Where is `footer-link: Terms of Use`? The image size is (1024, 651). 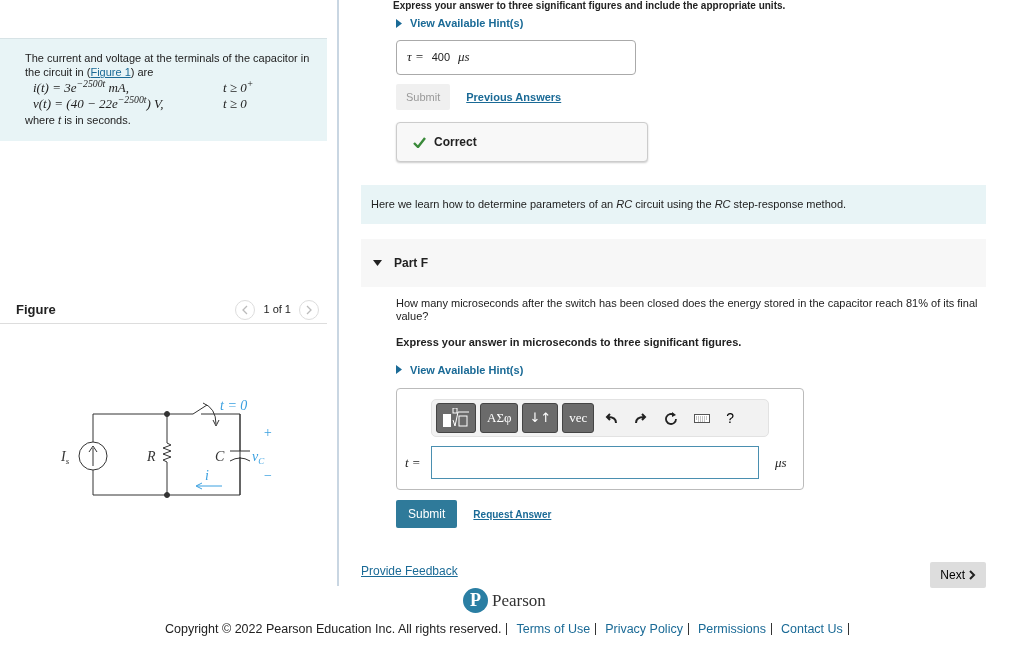 footer-link: Terms of Use is located at coordinates (553, 629).